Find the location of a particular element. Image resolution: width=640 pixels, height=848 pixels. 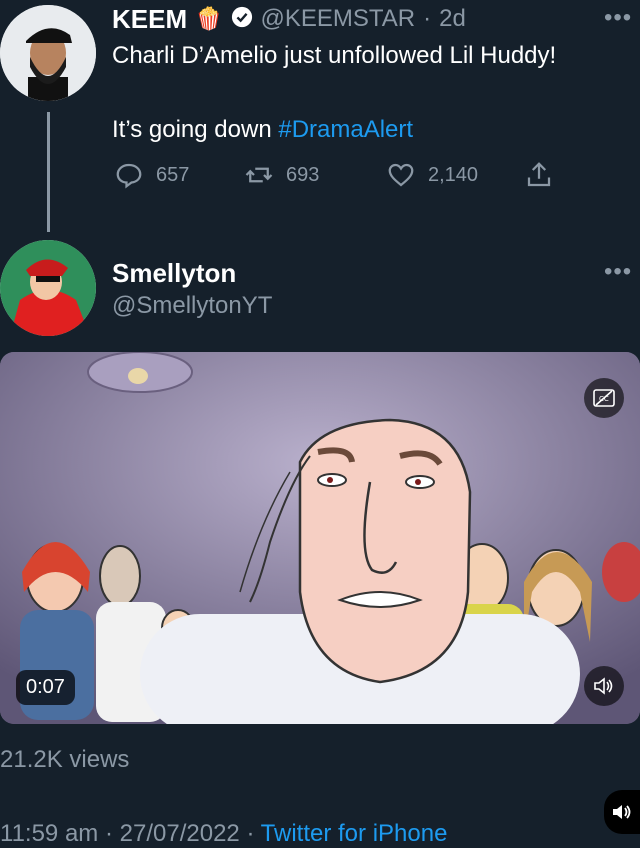

page-volume-button is located at coordinates (622, 812).